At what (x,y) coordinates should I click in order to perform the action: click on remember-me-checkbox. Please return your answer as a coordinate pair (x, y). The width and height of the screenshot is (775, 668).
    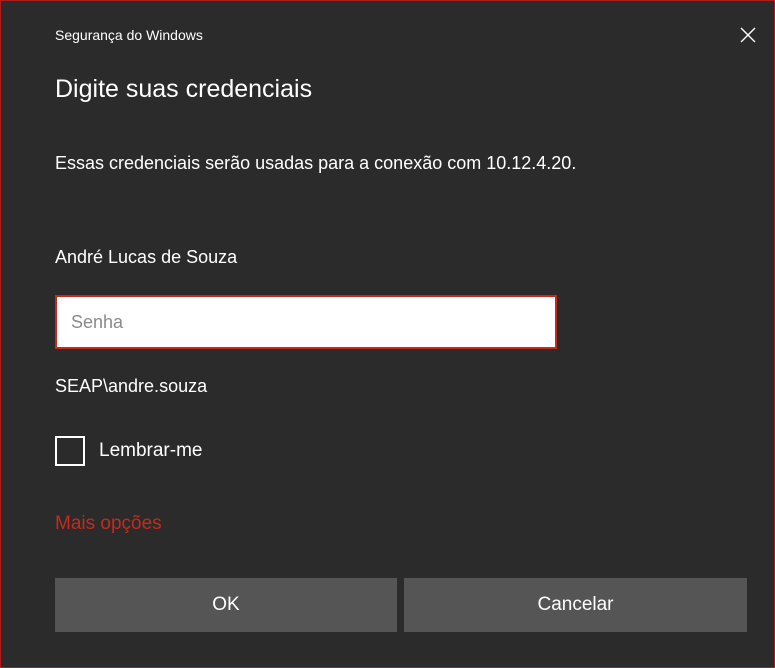
    Looking at the image, I should click on (70, 451).